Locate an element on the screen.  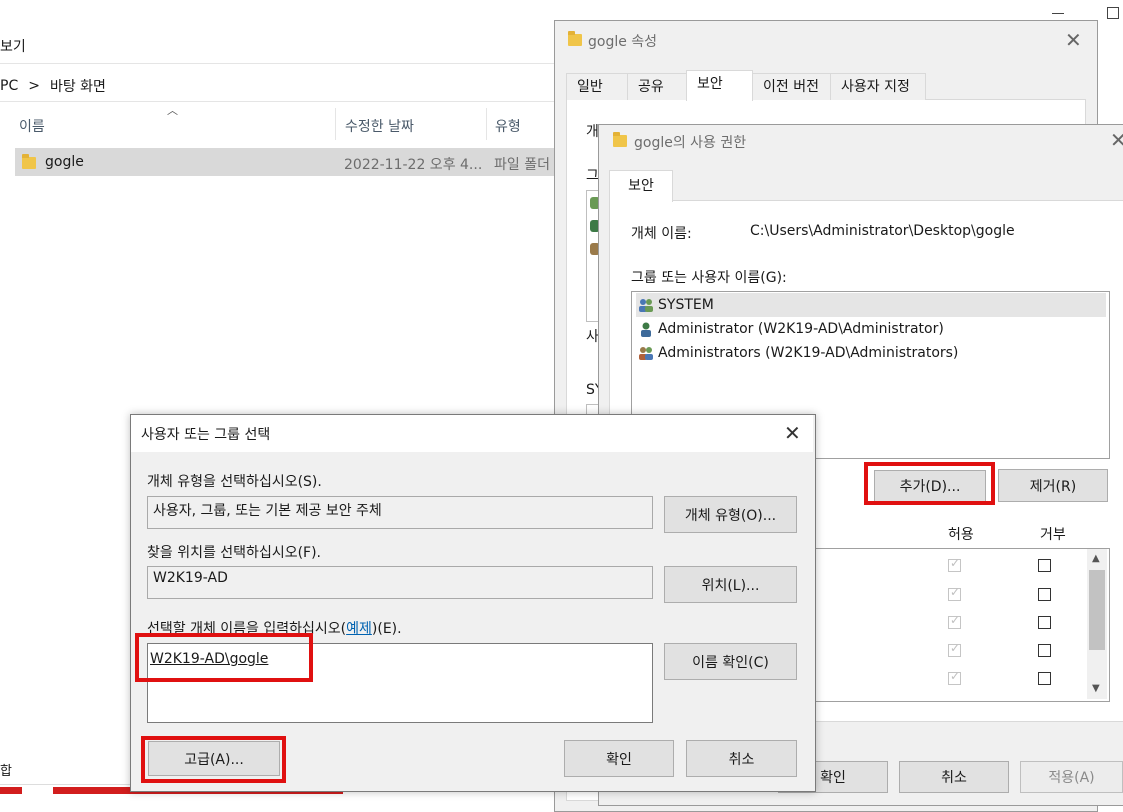
object-type-label: 개체 유형을 선택하십시오(S). is located at coordinates (234, 482).